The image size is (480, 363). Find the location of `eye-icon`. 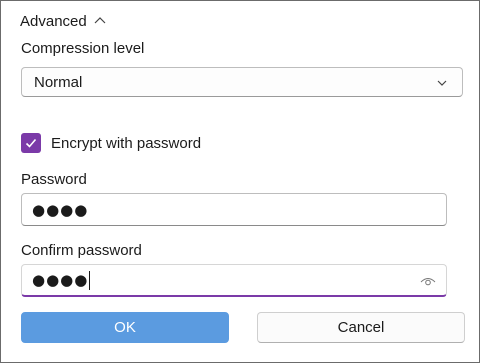

eye-icon is located at coordinates (428, 280).